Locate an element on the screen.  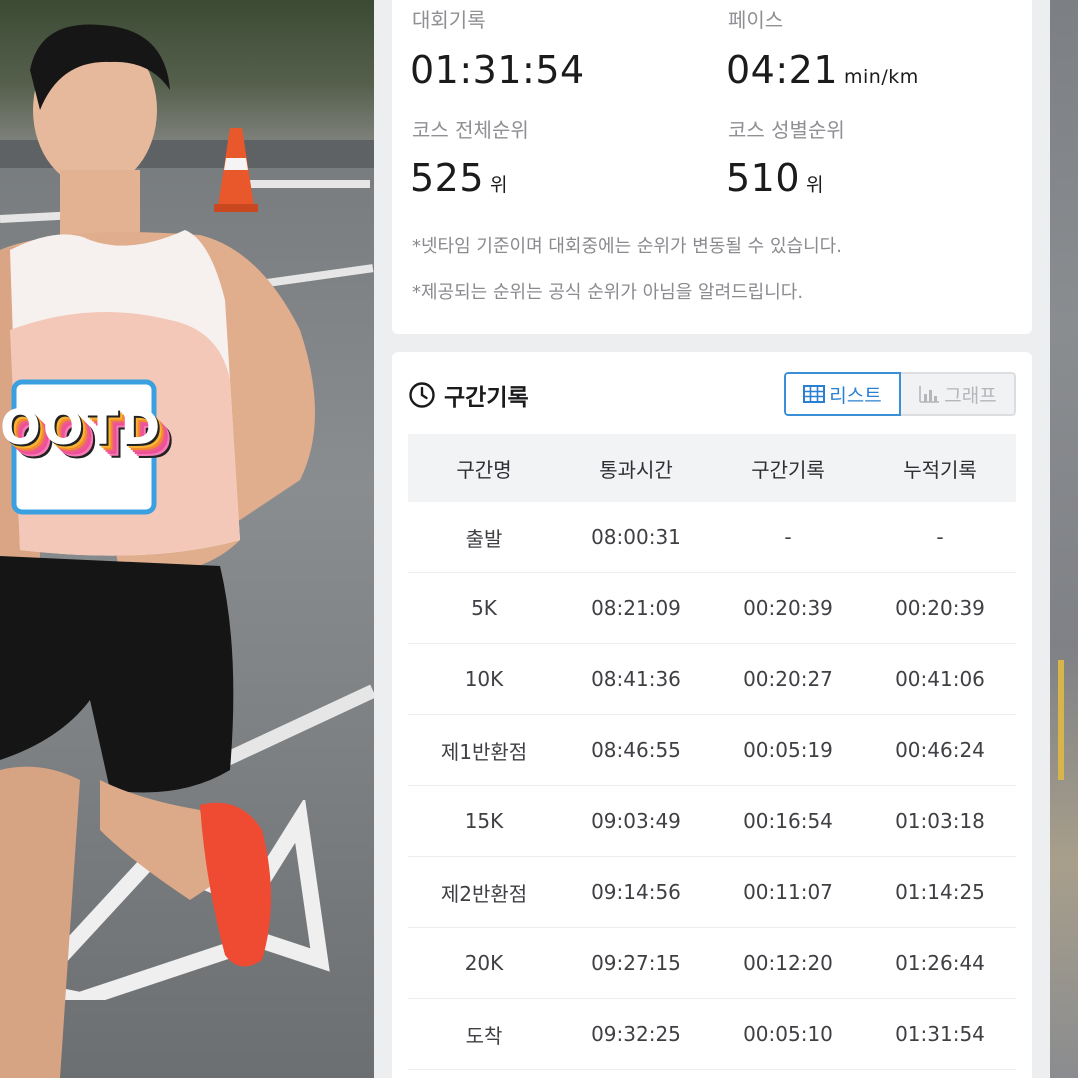
section-name: 5K is located at coordinates (484, 608).